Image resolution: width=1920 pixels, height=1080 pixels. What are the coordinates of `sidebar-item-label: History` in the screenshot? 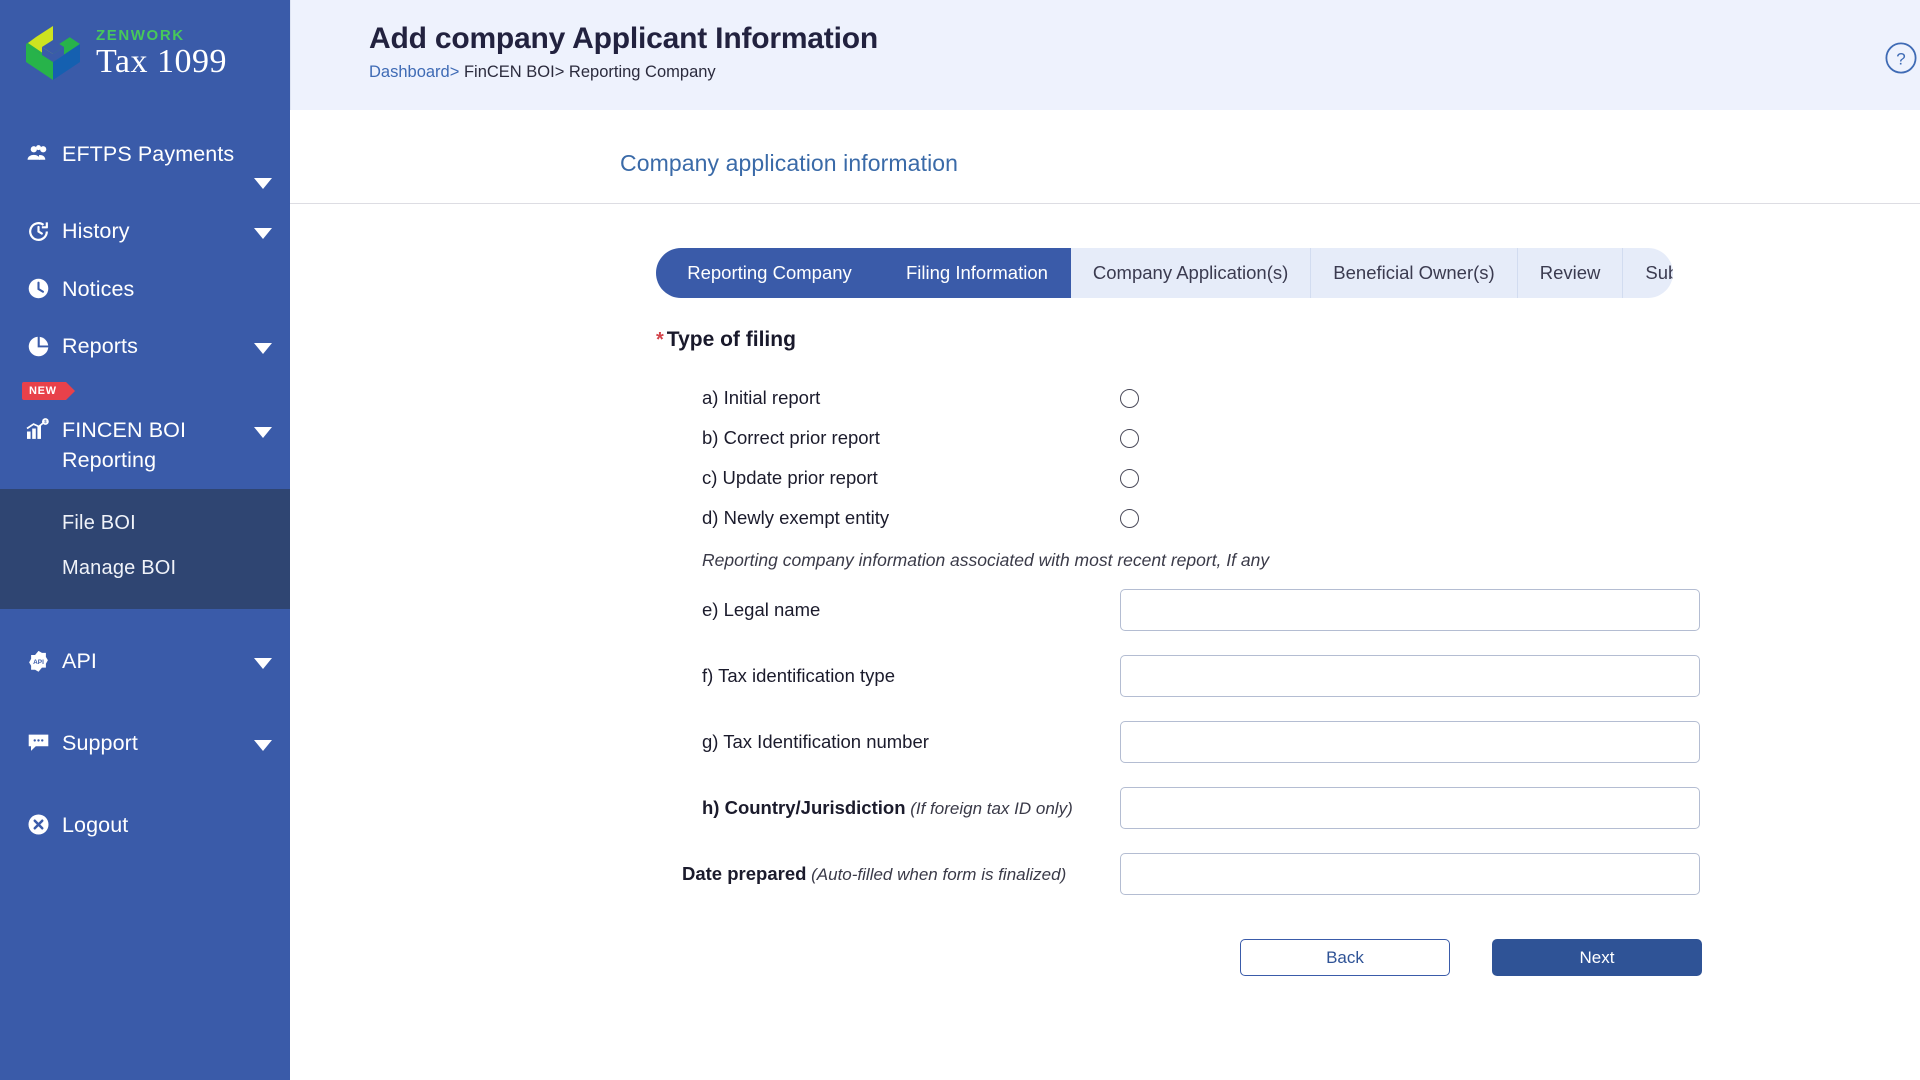 It's located at (96, 231).